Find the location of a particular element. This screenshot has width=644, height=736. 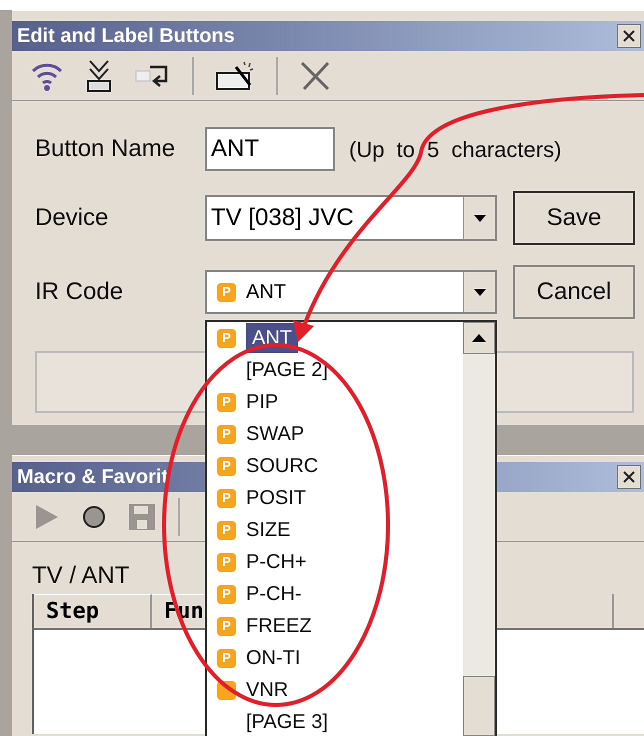

path-label: TV / ANT is located at coordinates (81, 576).